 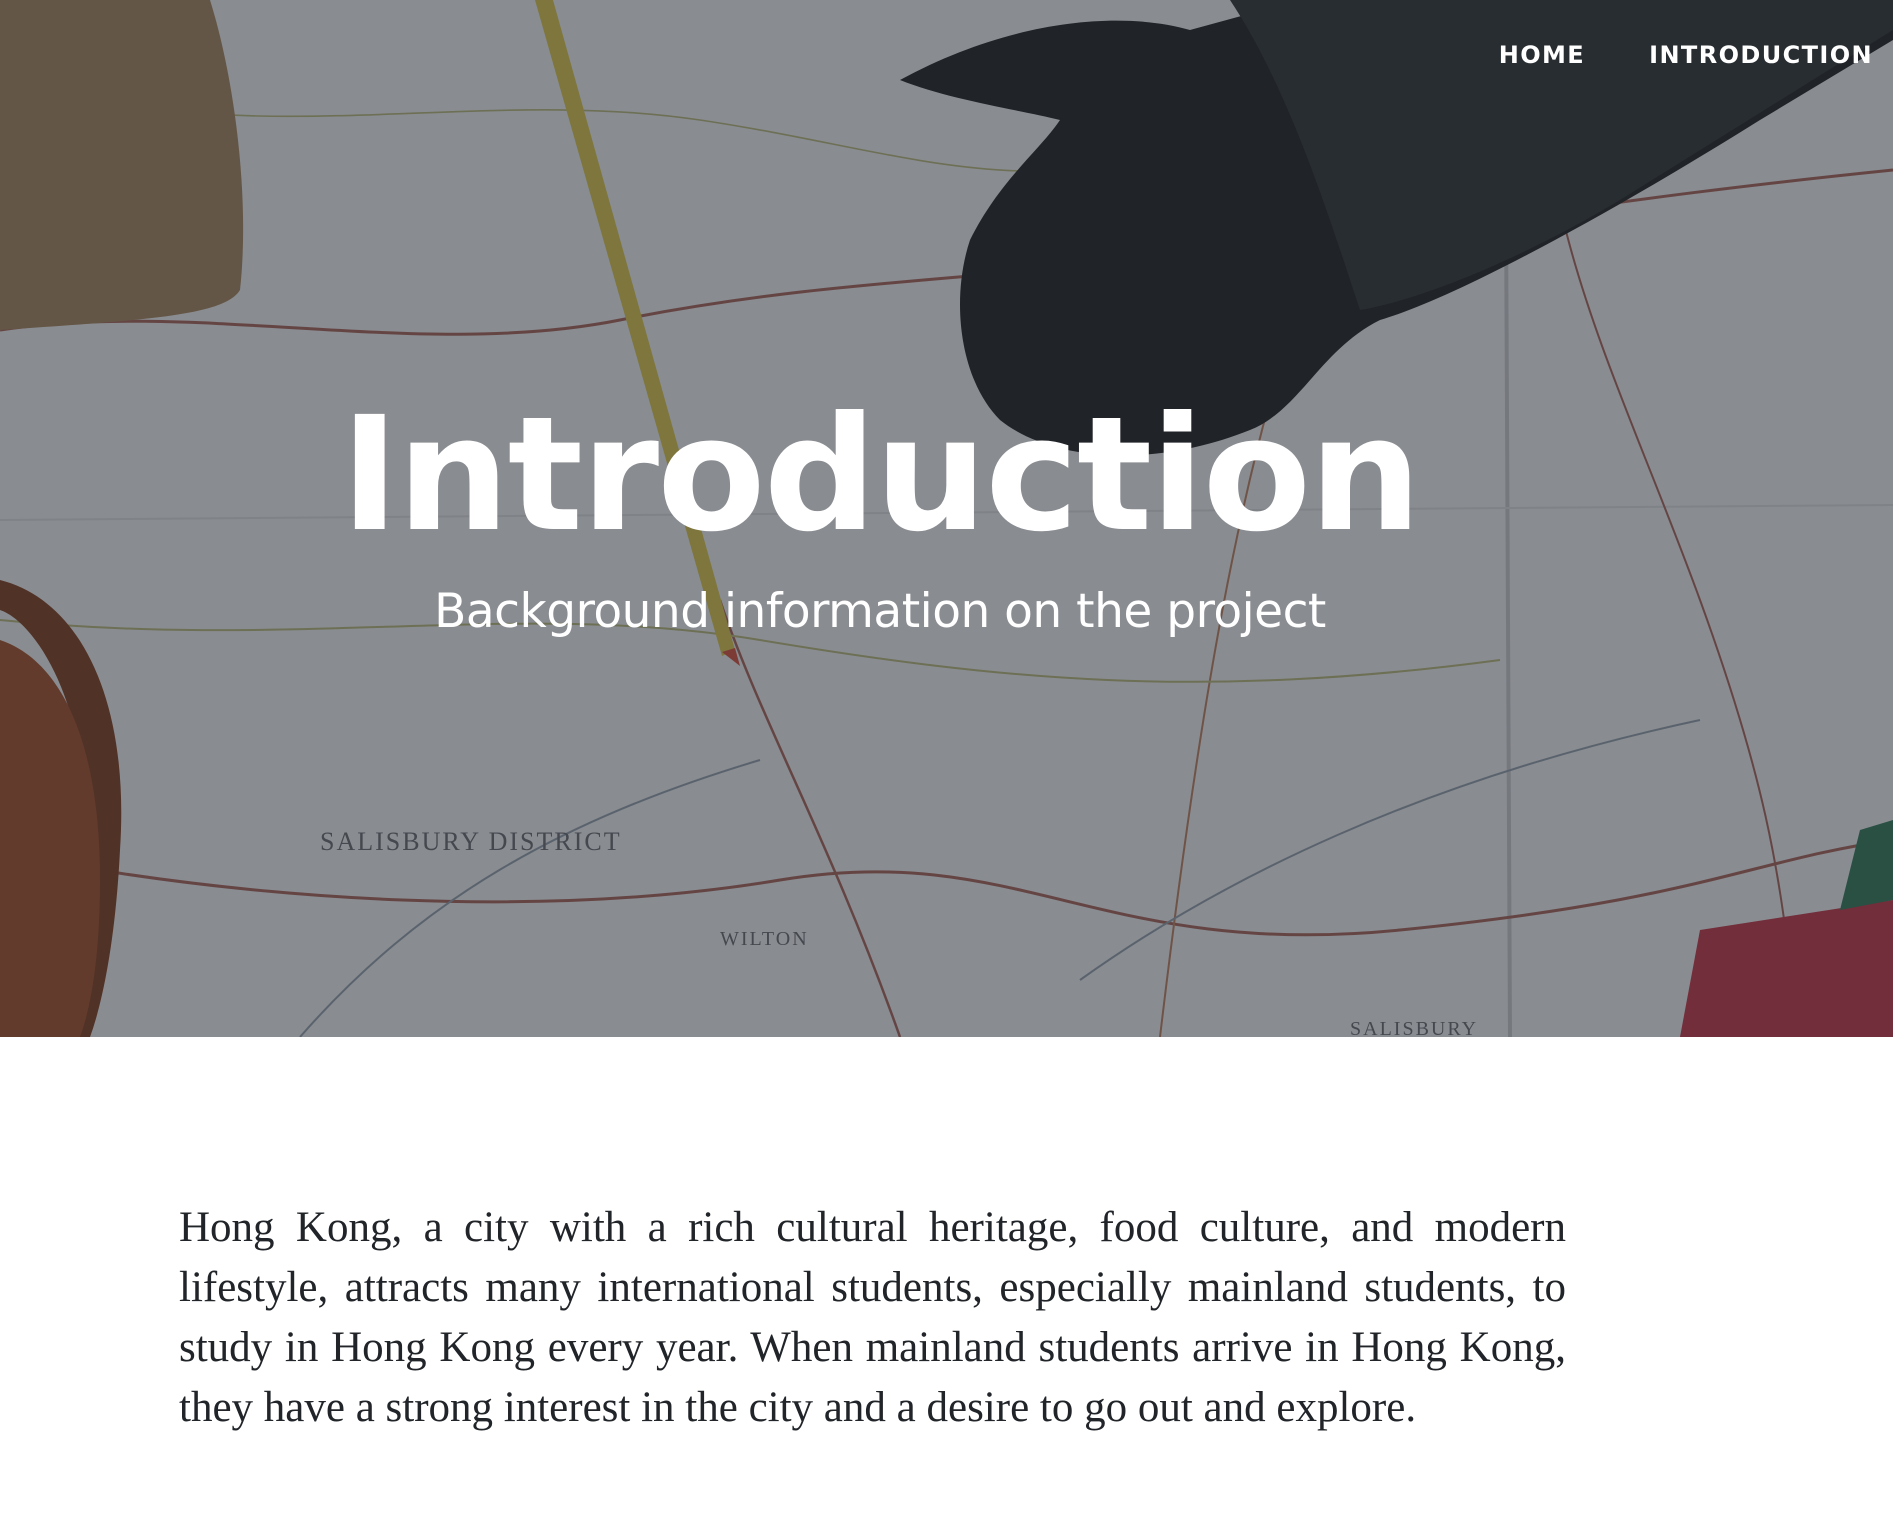 I want to click on nav-link-introduction: INTRODUCTION, so click(x=1761, y=55).